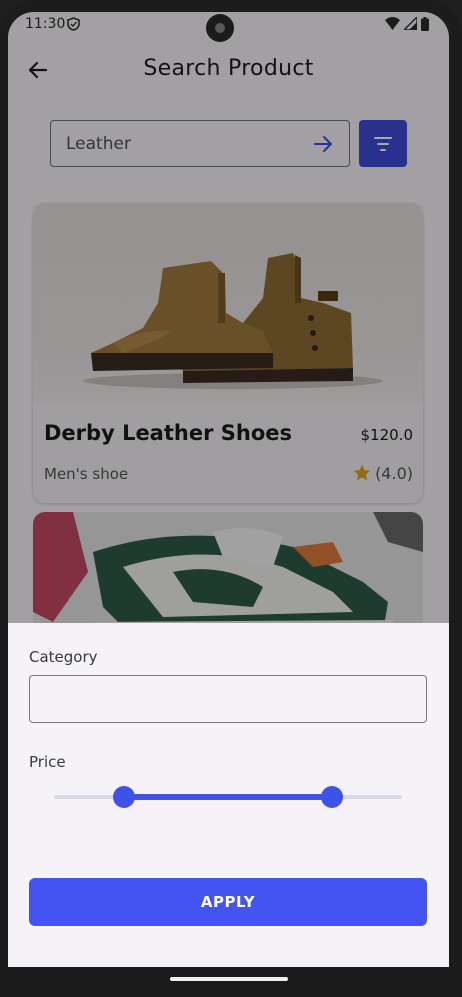  What do you see at coordinates (332, 797) in the screenshot?
I see `slider-thumb-max` at bounding box center [332, 797].